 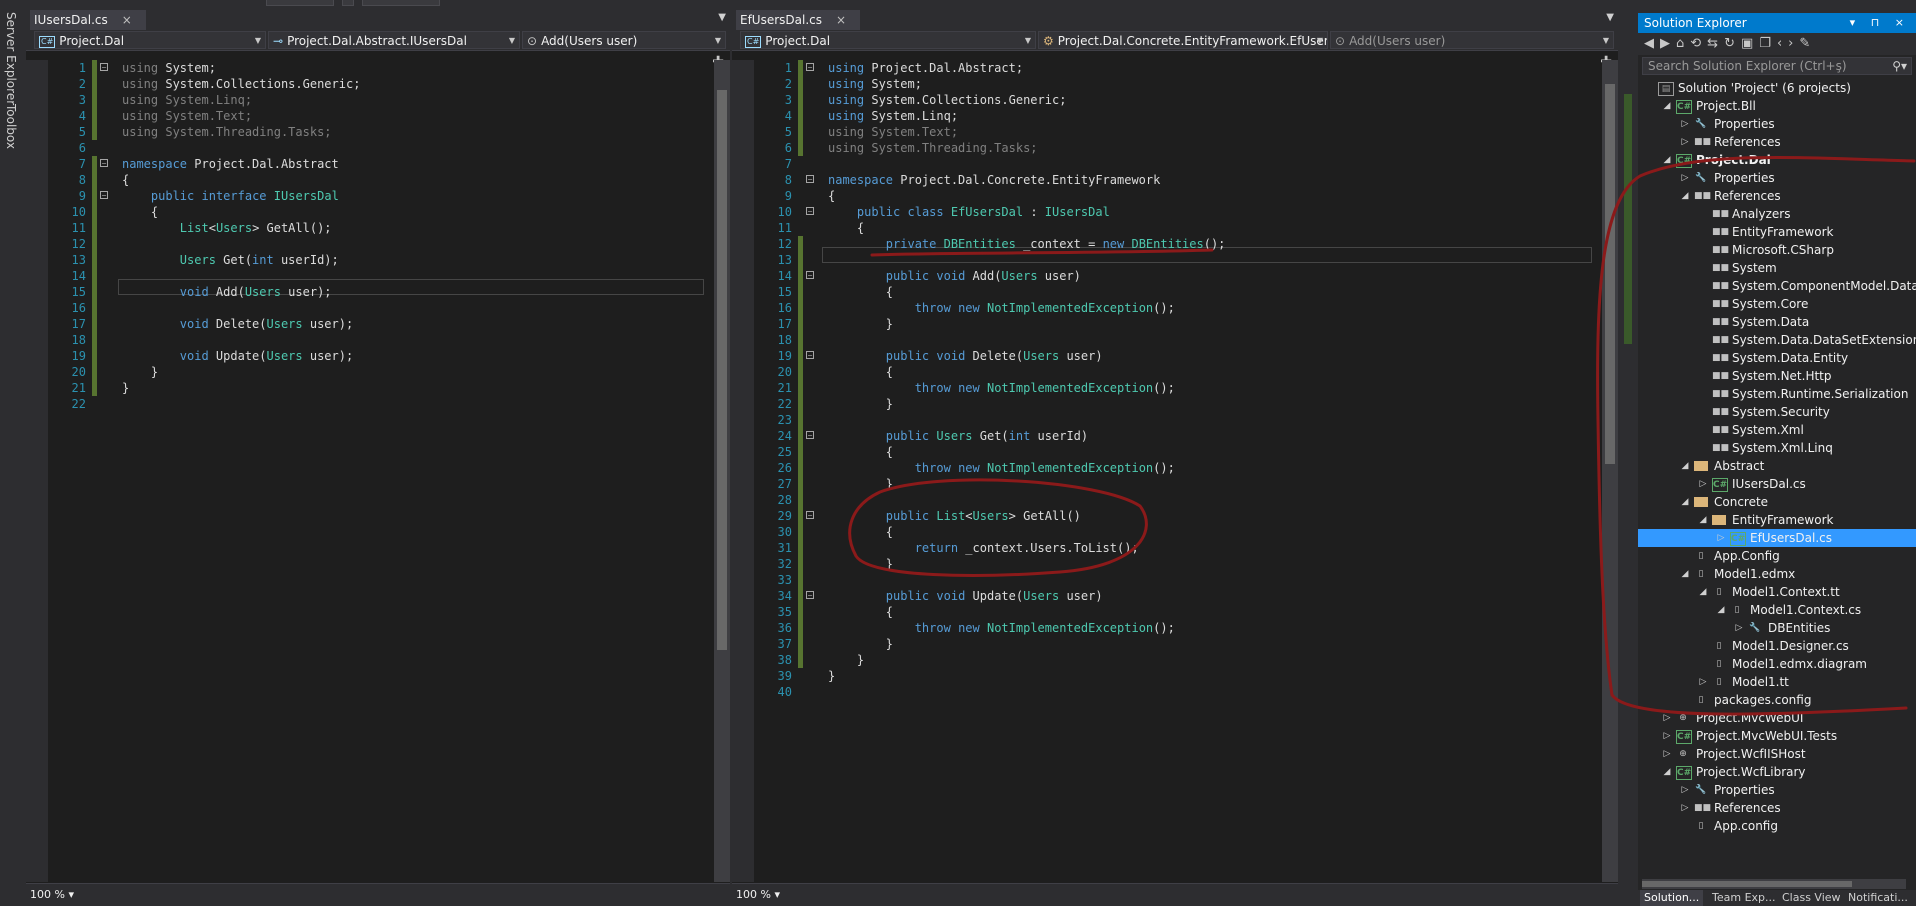 I want to click on tree-node: ■■ Analyzers, so click(x=1777, y=214).